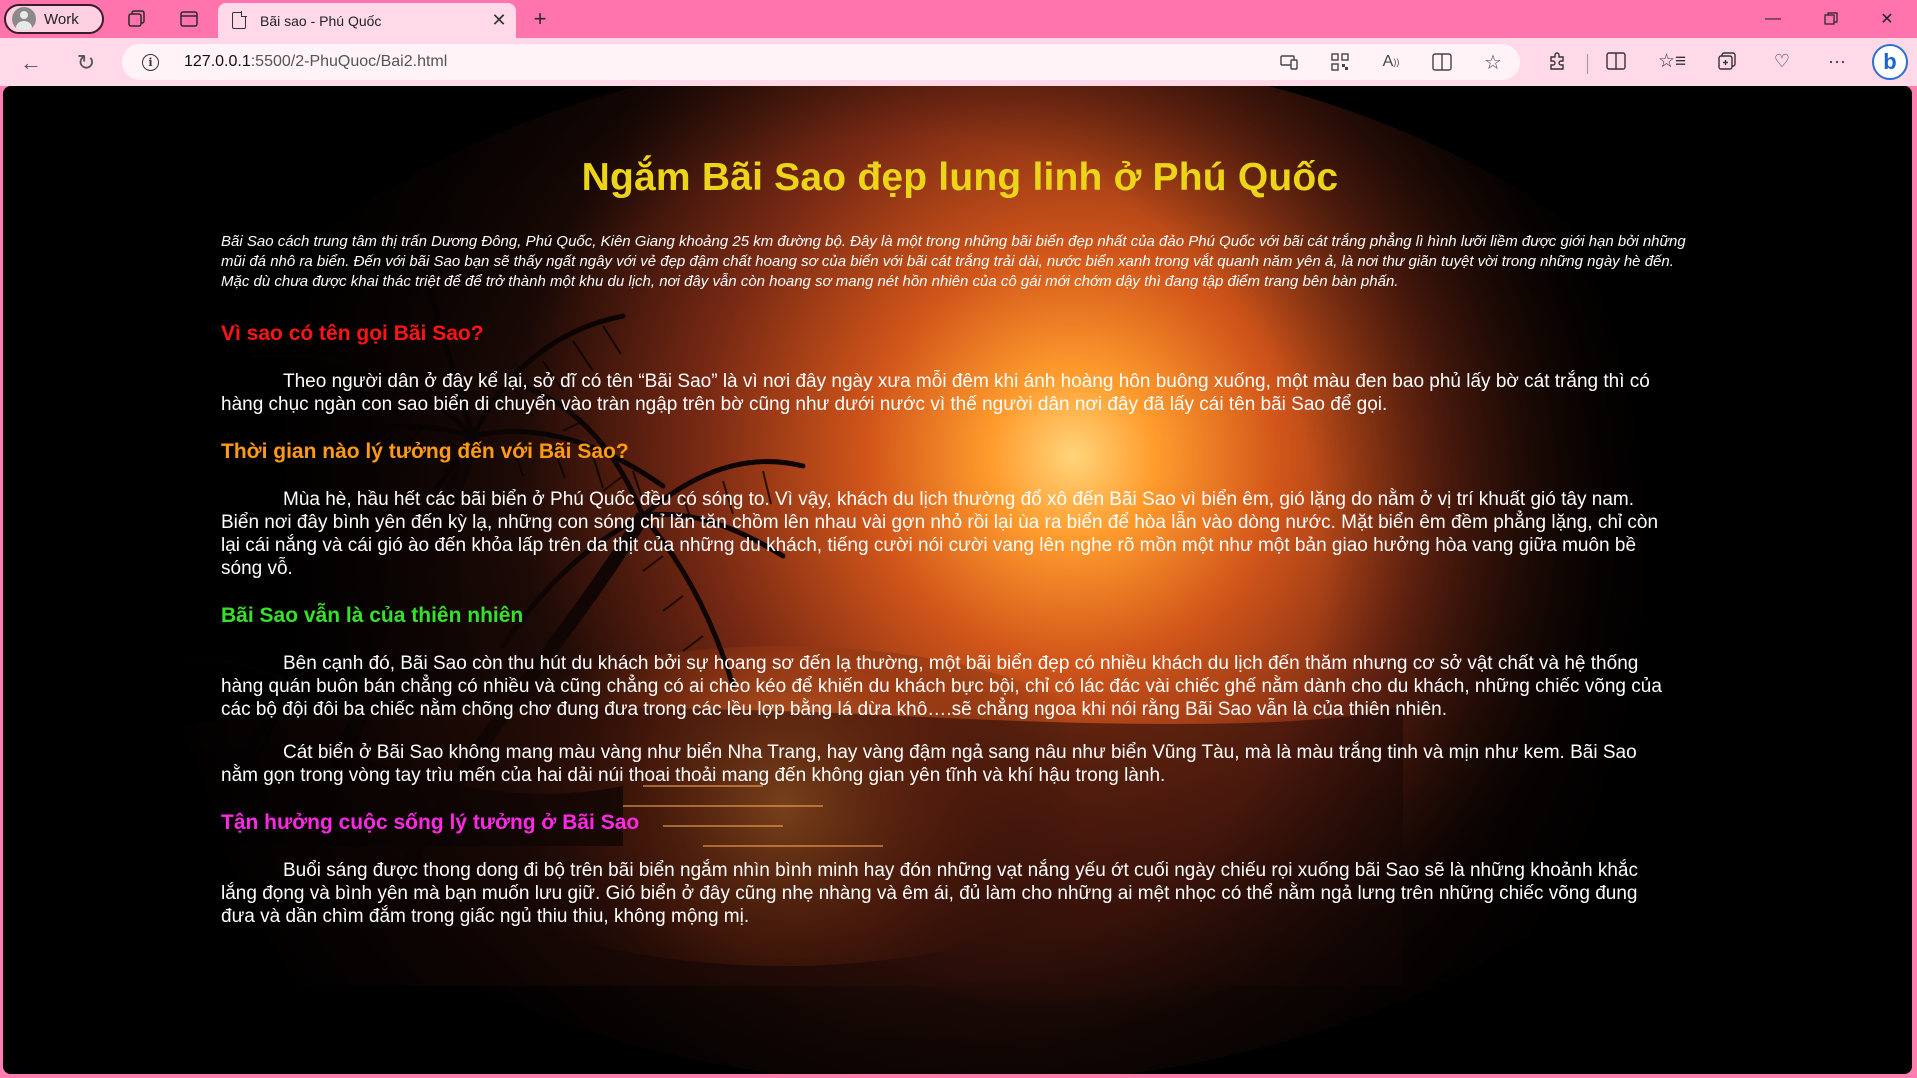 The width and height of the screenshot is (1917, 1078). I want to click on immersive-reader-icon, so click(1442, 62).